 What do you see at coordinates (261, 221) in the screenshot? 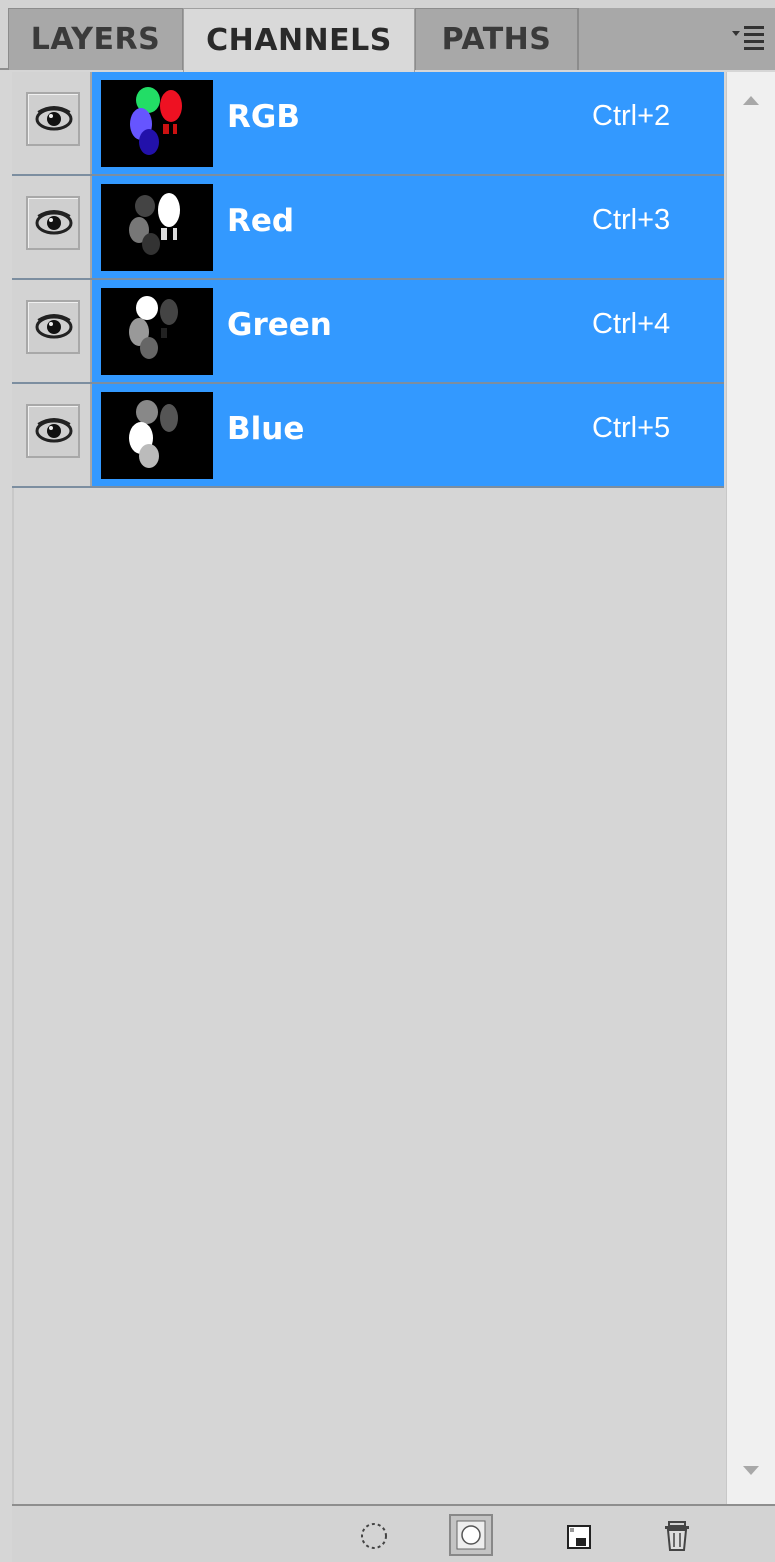
I see `channel-name-red: Red` at bounding box center [261, 221].